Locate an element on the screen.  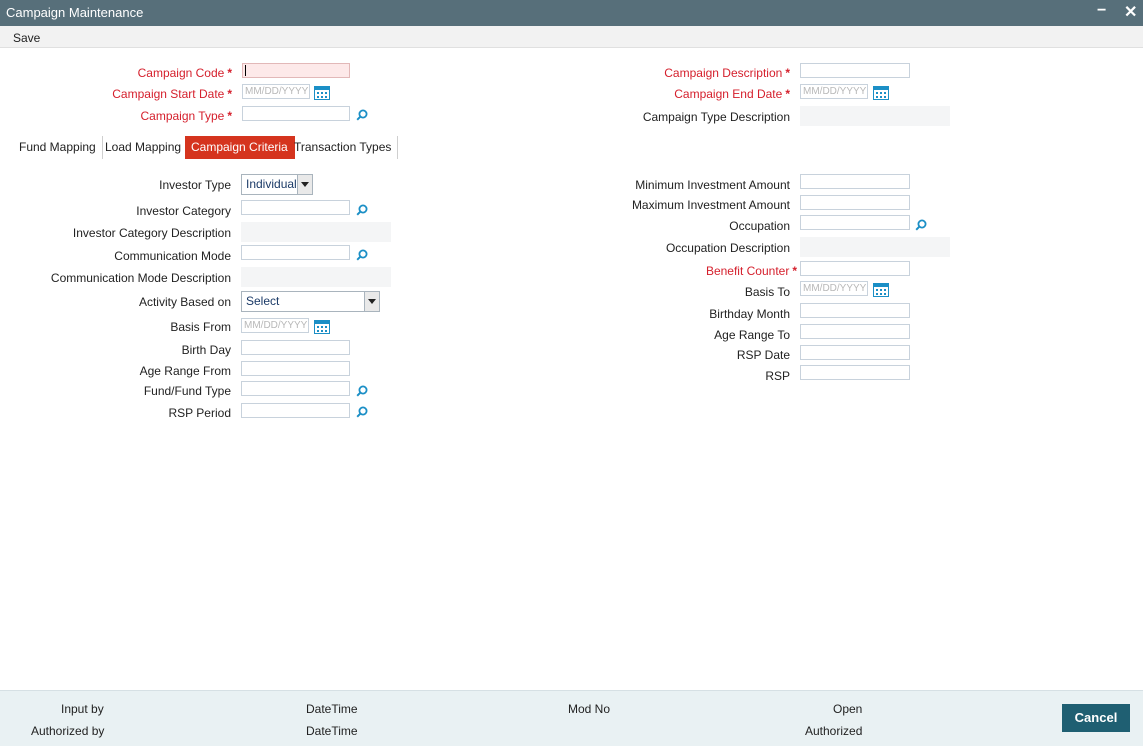
communication-mode-description-value is located at coordinates (316, 277).